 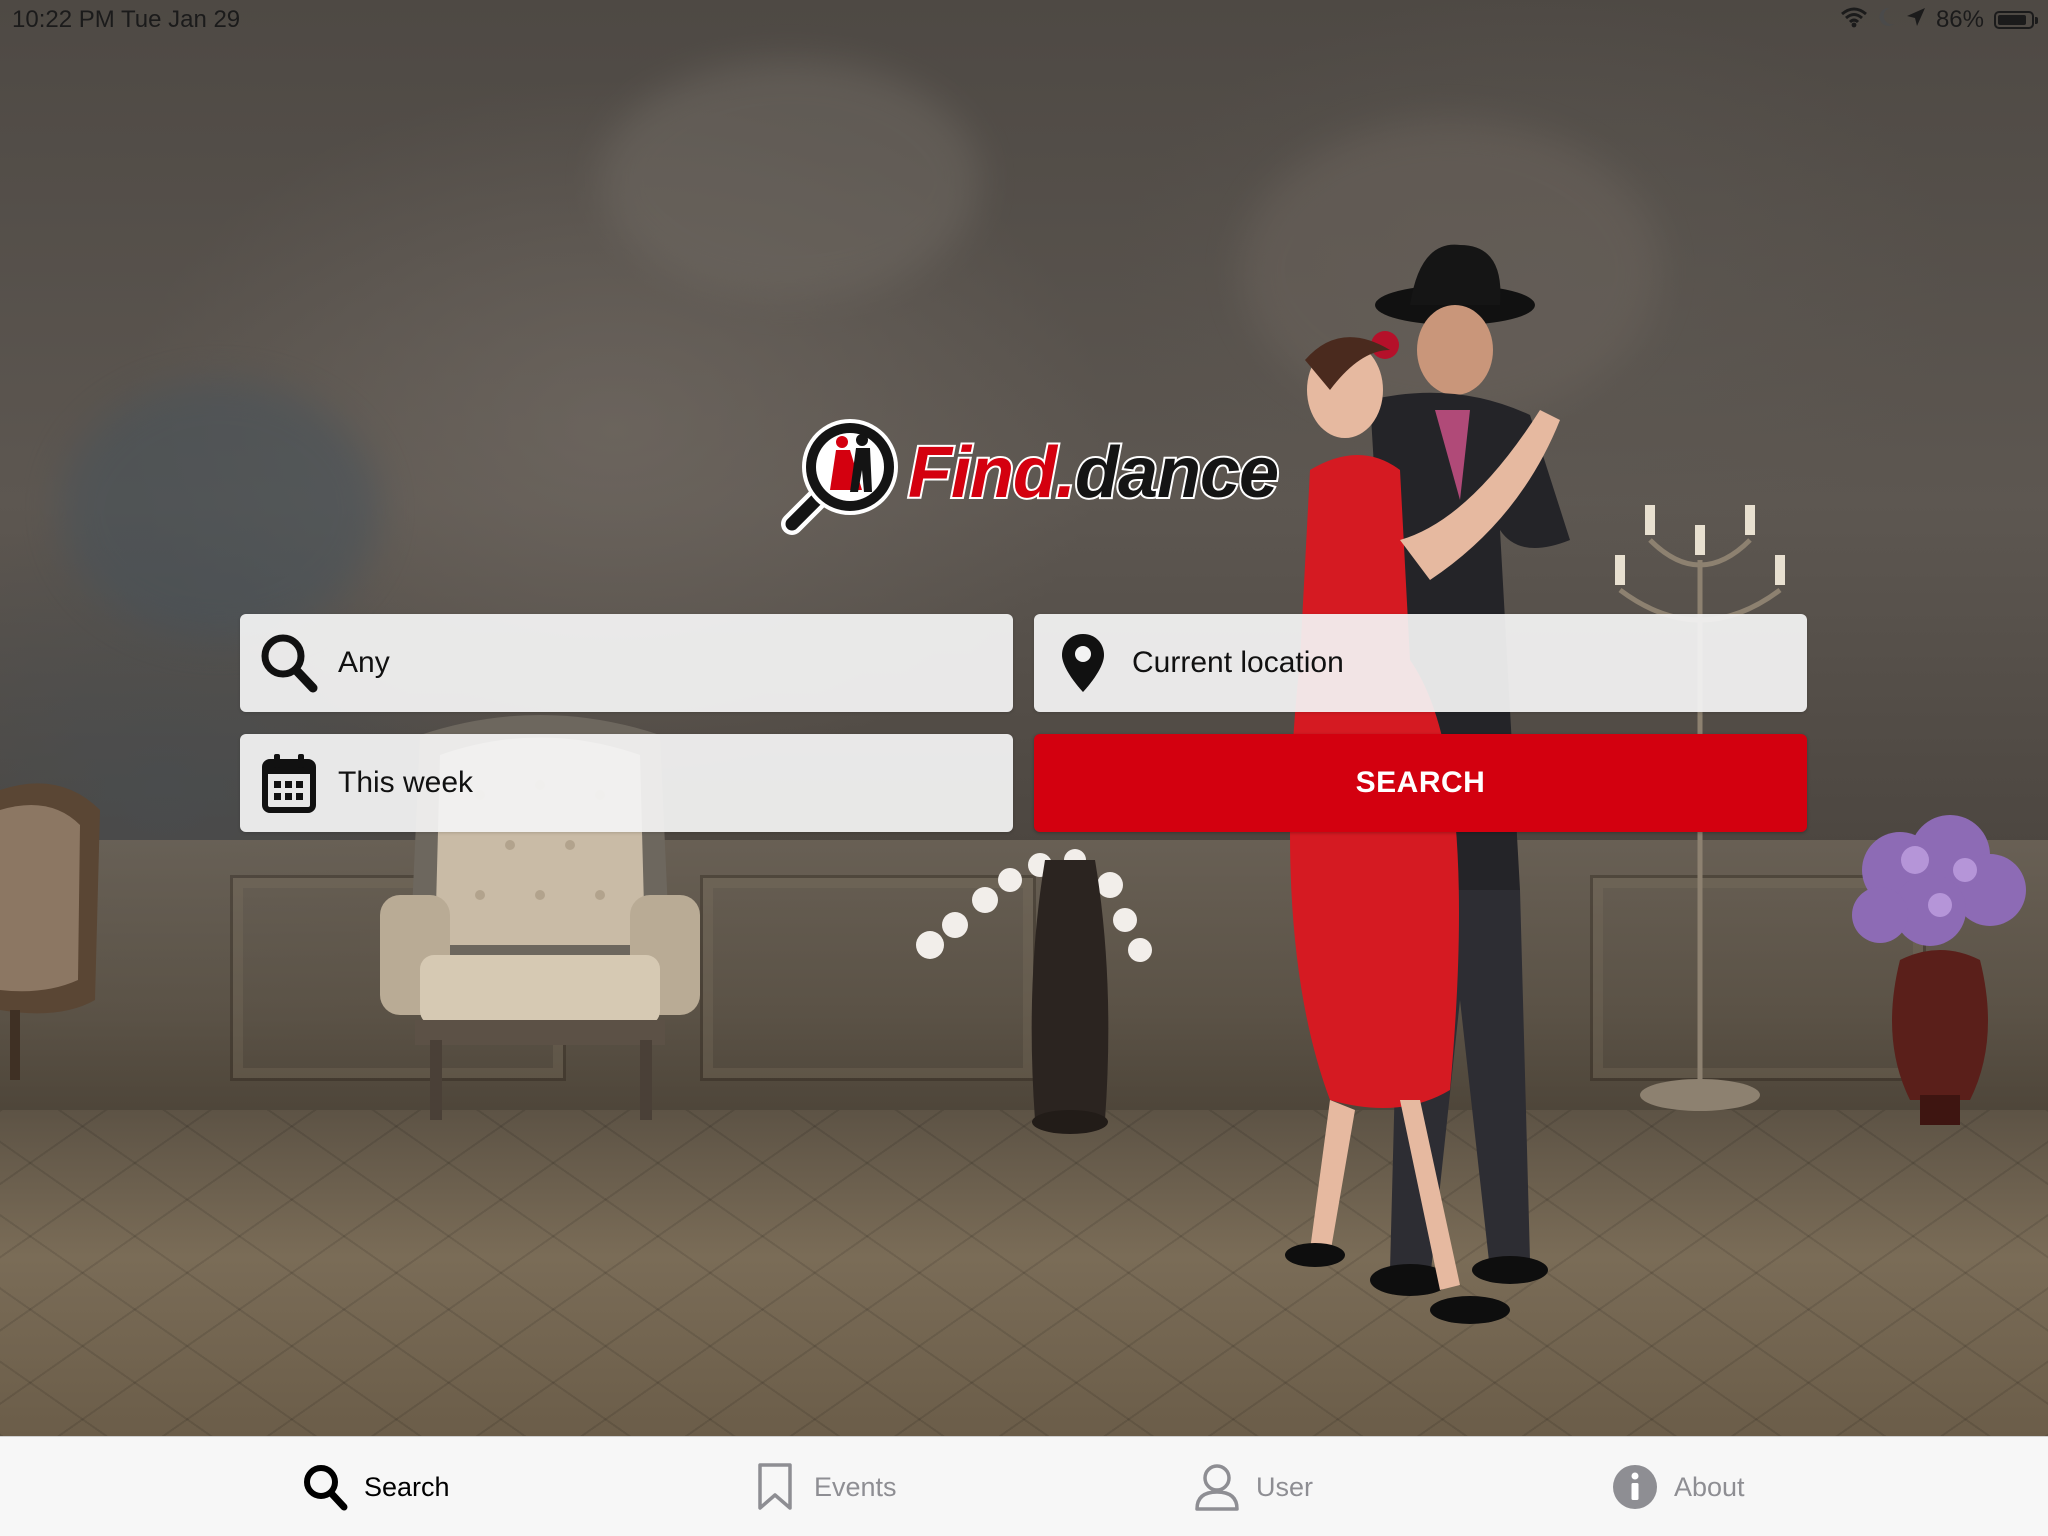 I want to click on logo-wordmark: Find.dance, so click(x=1093, y=473).